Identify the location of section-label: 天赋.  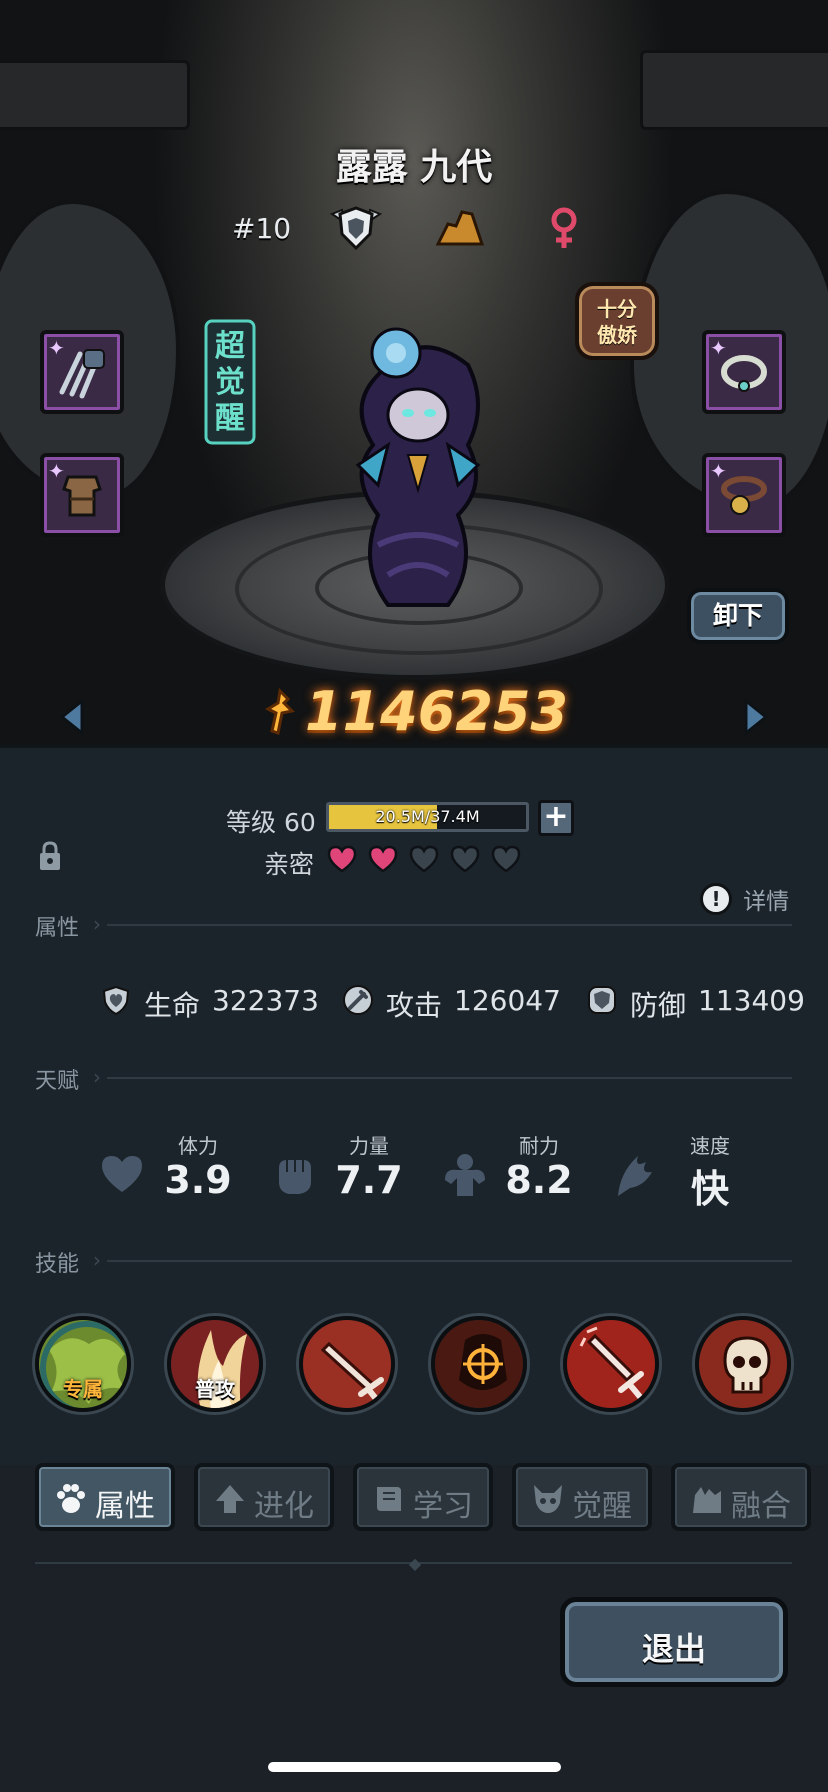
(57, 1081).